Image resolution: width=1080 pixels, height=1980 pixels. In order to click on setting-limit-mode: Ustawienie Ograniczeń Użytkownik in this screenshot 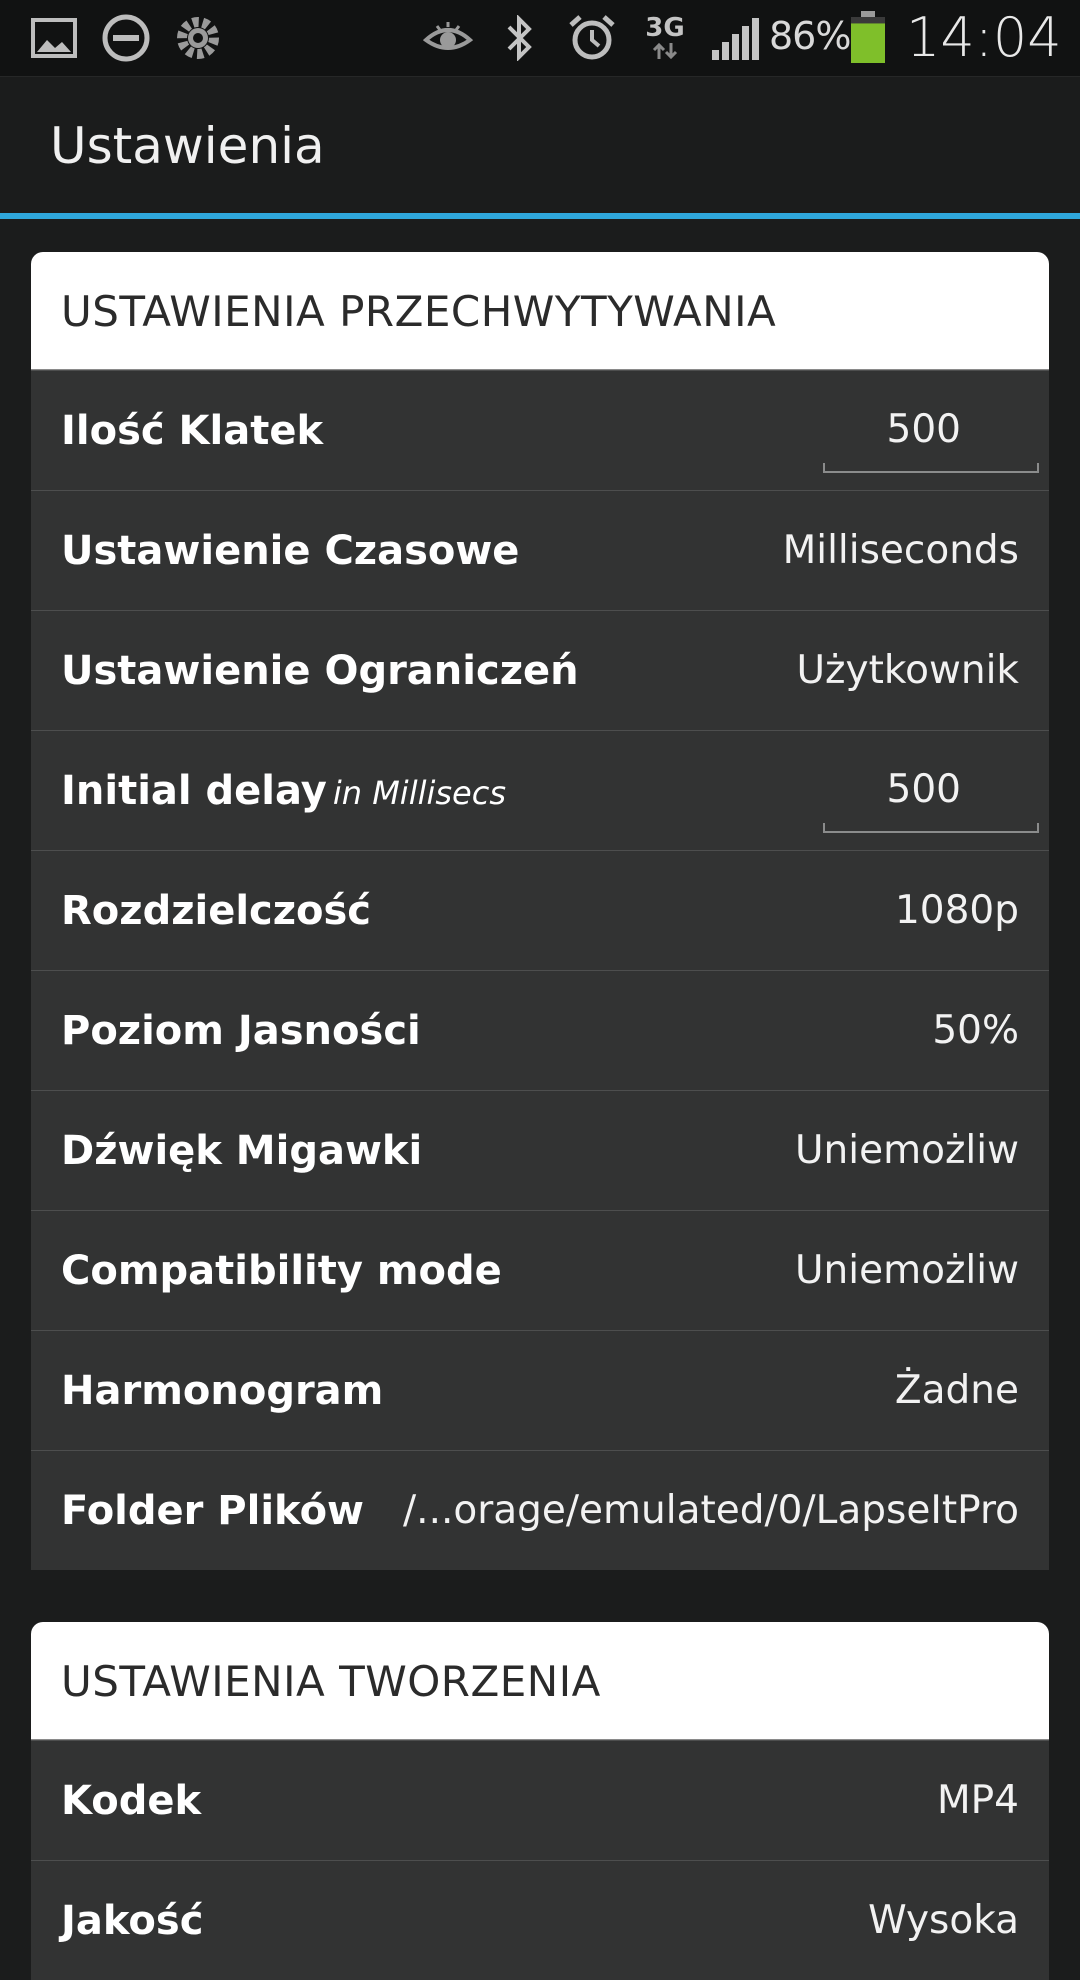, I will do `click(540, 670)`.